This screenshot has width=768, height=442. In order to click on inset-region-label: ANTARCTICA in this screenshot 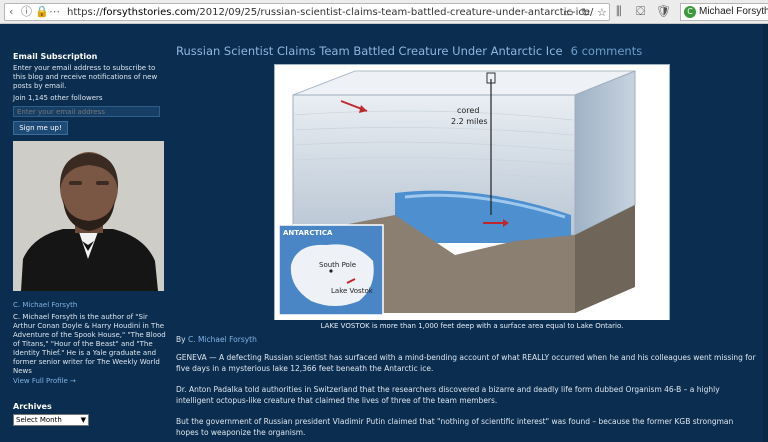, I will do `click(308, 233)`.